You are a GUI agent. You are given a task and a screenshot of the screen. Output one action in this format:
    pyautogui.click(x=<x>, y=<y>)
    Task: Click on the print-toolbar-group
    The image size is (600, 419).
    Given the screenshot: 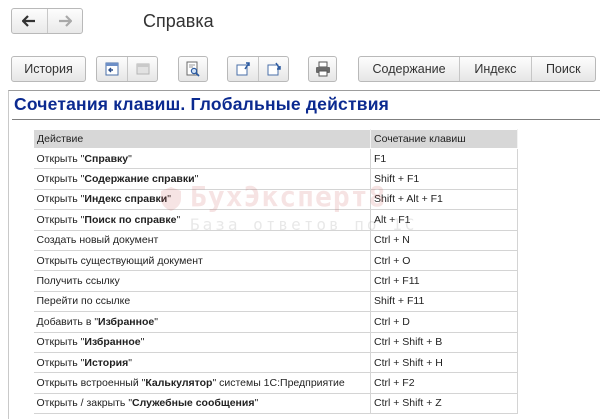 What is the action you would take?
    pyautogui.click(x=322, y=69)
    